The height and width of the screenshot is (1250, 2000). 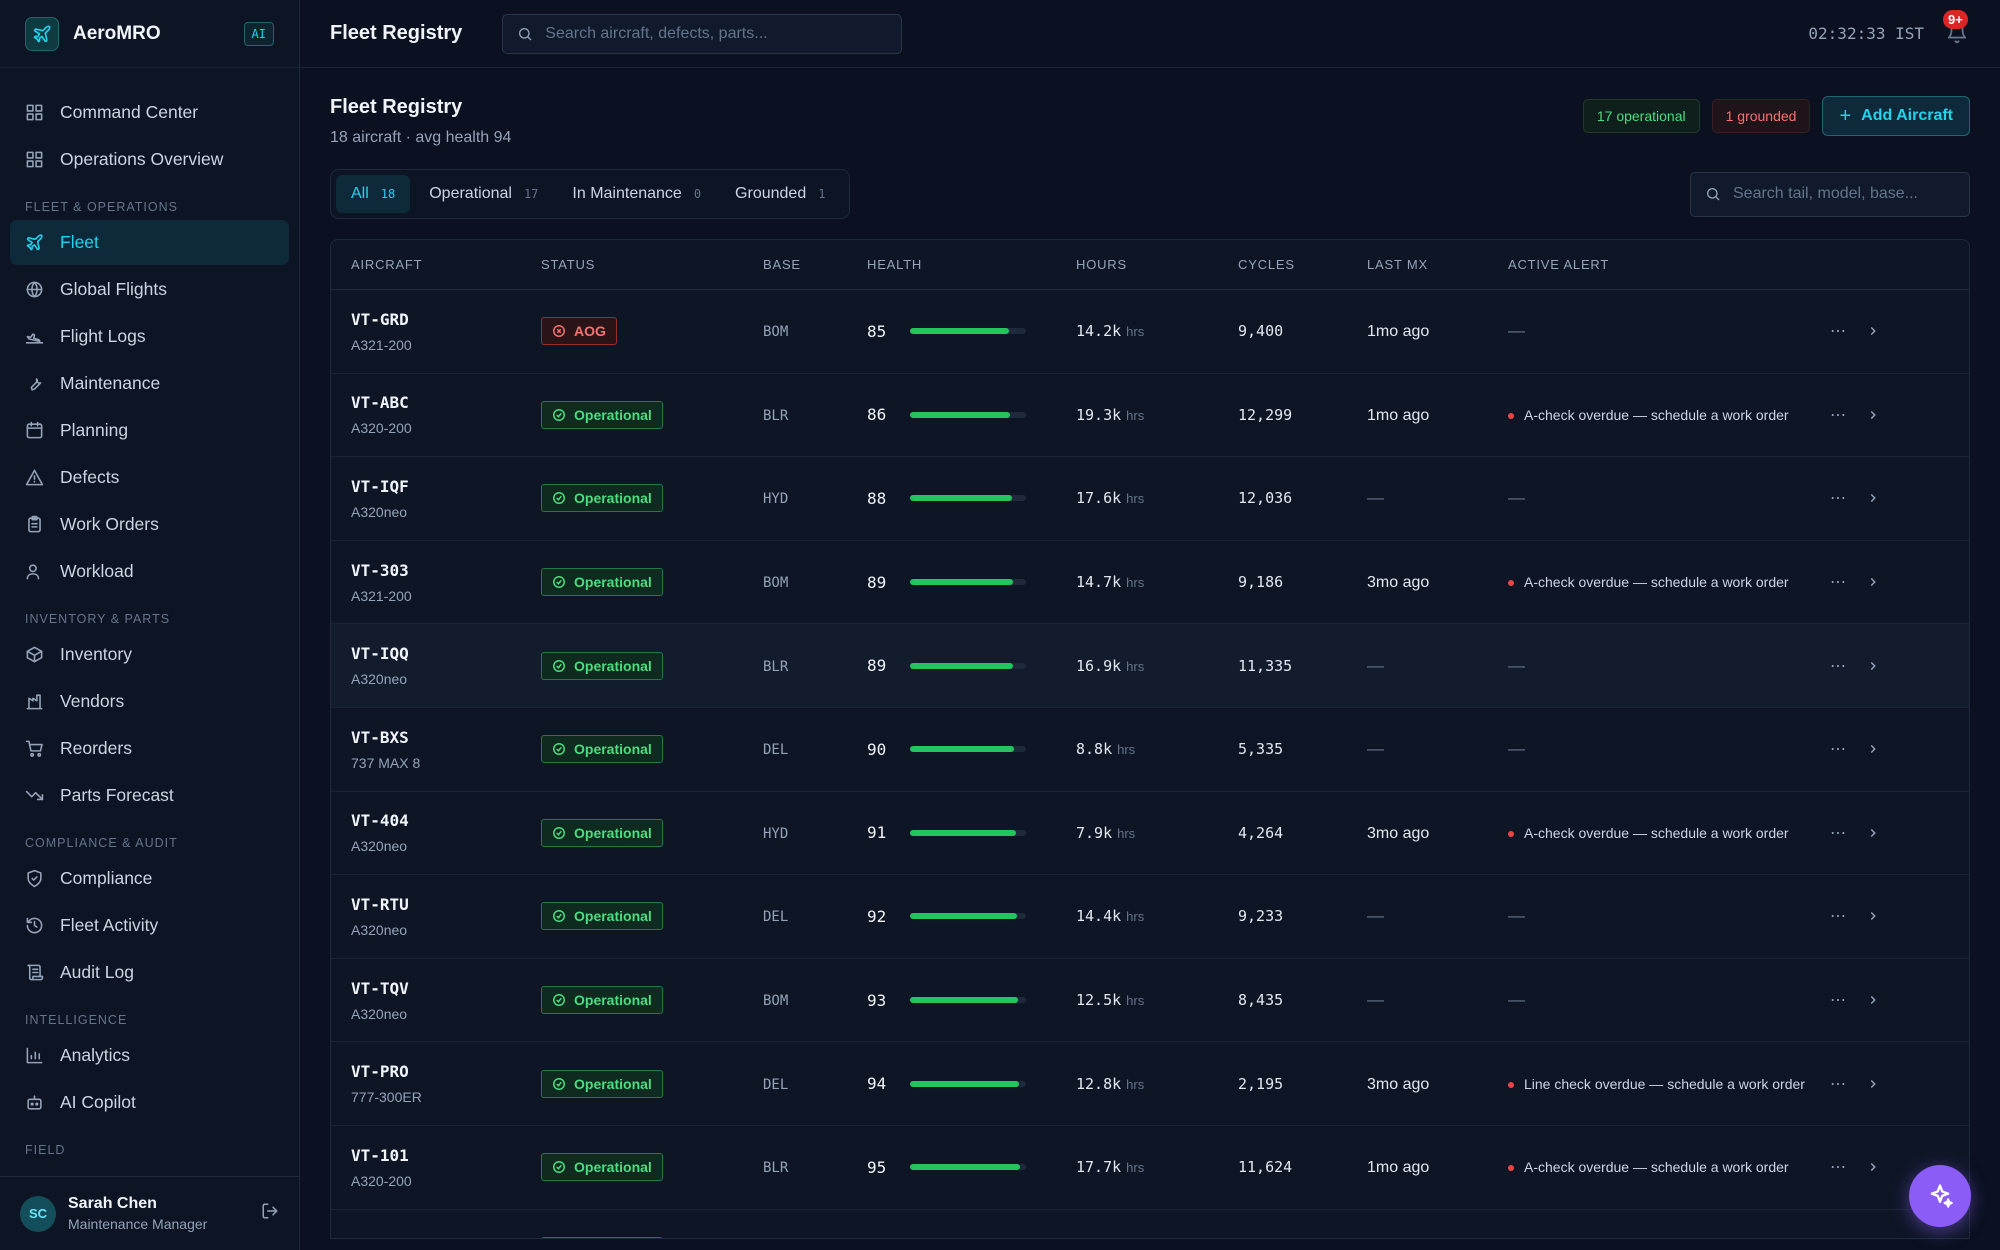 What do you see at coordinates (1956, 27) in the screenshot?
I see `notifications-button: 9+` at bounding box center [1956, 27].